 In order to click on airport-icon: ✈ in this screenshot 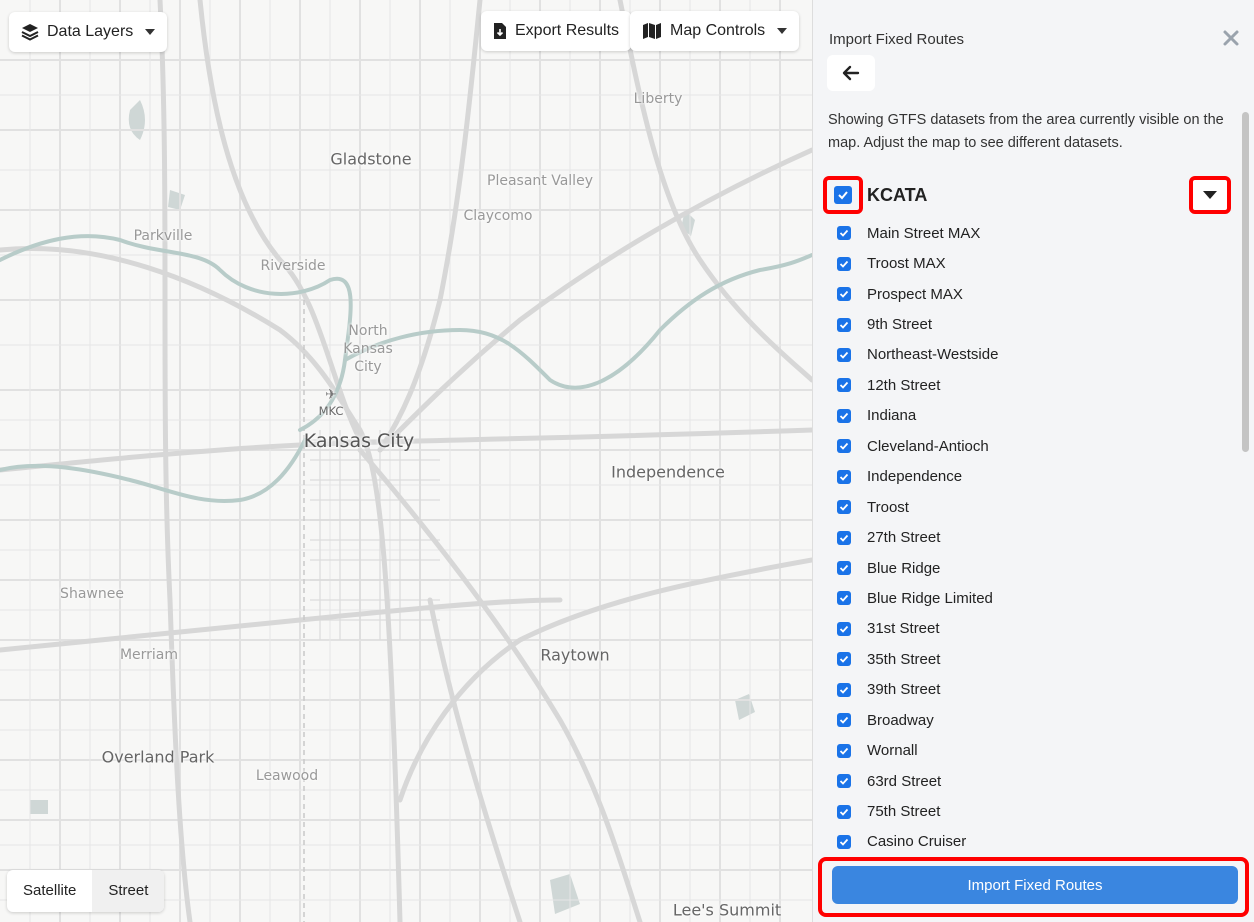, I will do `click(331, 395)`.